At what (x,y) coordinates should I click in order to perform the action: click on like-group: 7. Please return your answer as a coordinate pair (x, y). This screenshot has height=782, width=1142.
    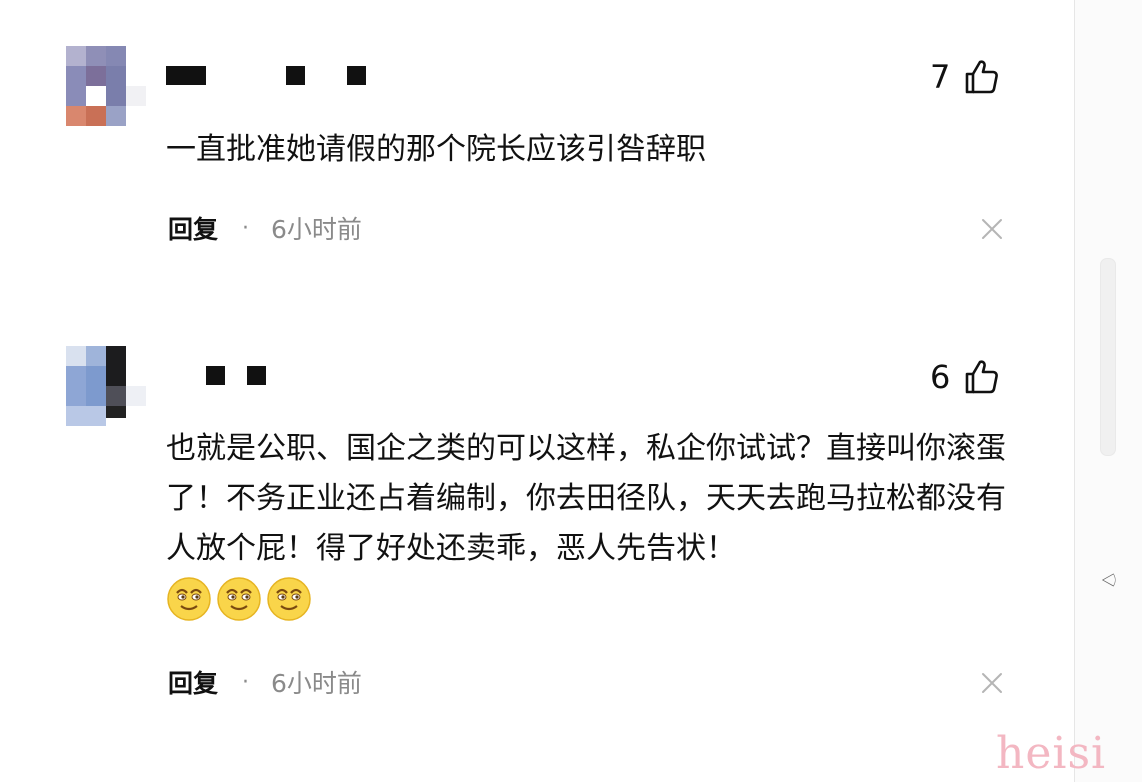
    Looking at the image, I should click on (964, 77).